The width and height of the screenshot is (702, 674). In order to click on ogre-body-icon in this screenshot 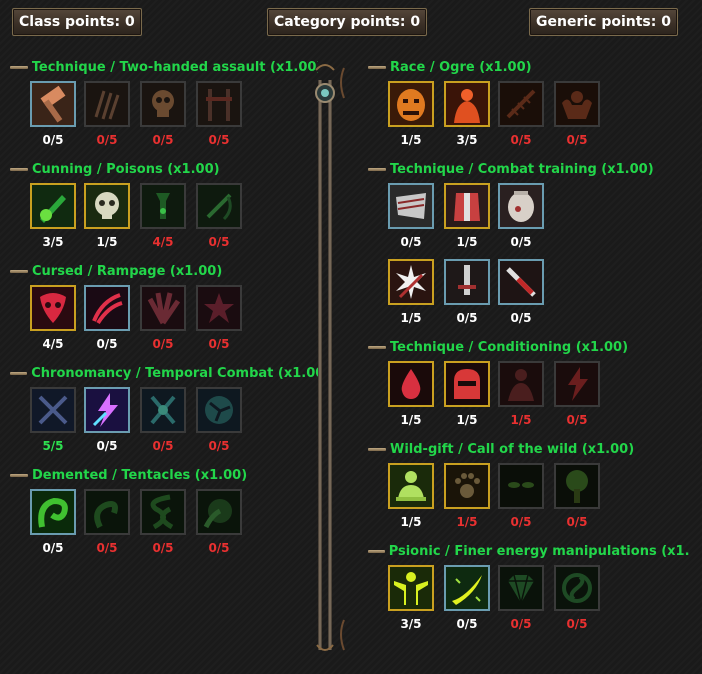, I will do `click(467, 104)`.